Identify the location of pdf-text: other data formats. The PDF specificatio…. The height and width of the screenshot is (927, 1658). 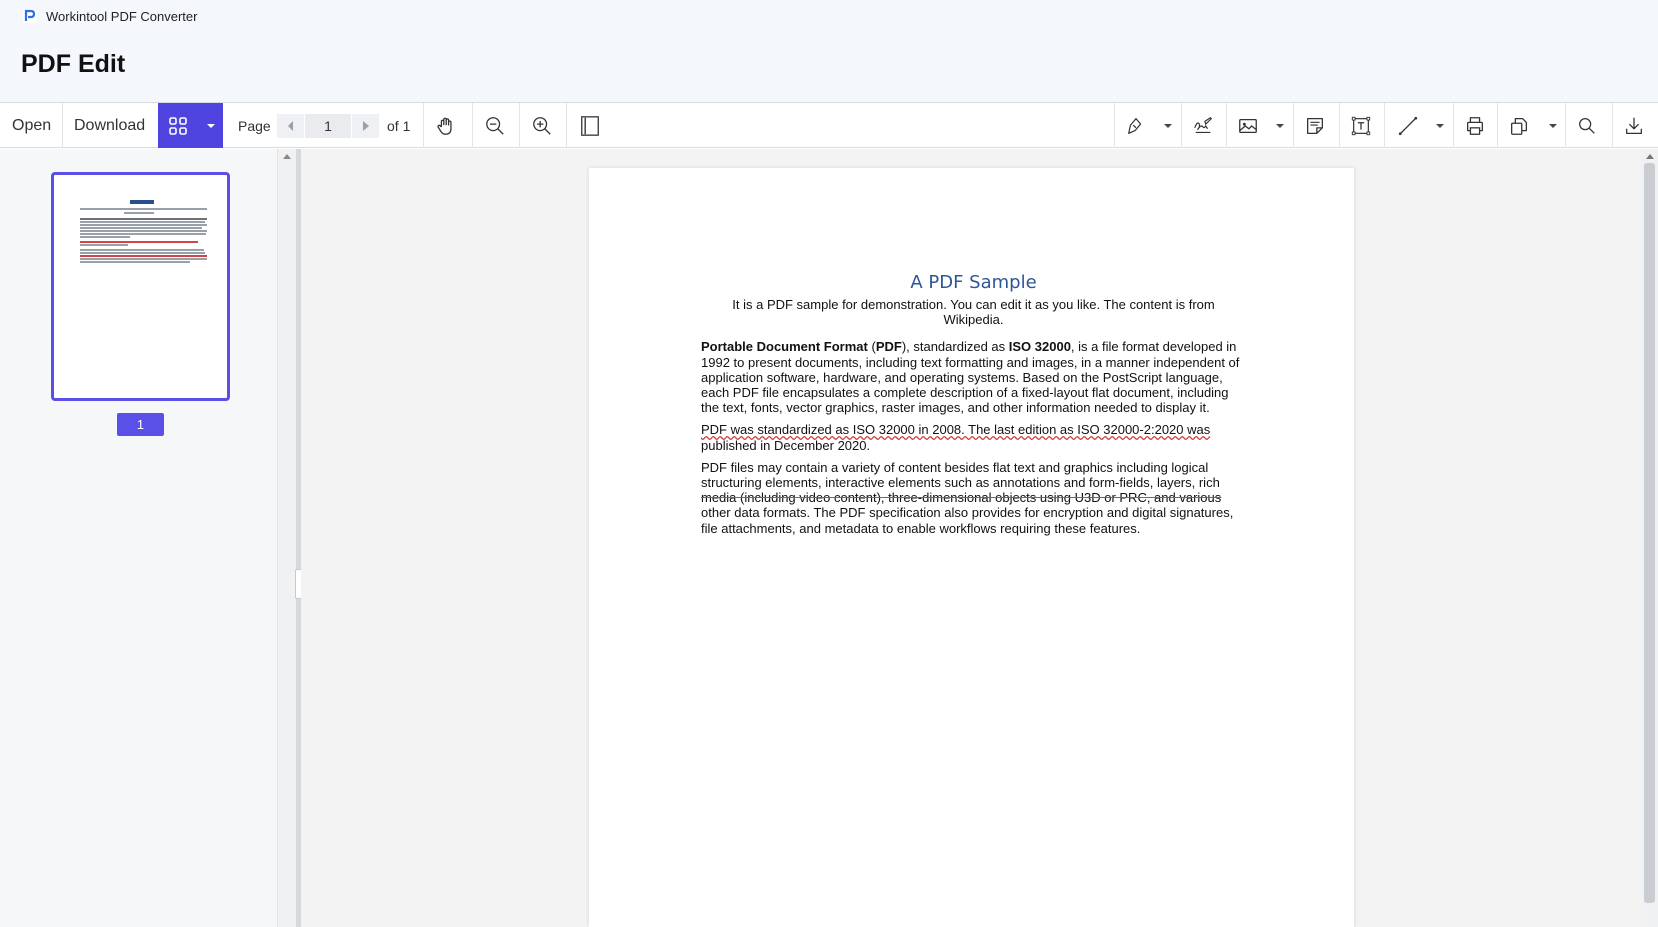
(967, 520).